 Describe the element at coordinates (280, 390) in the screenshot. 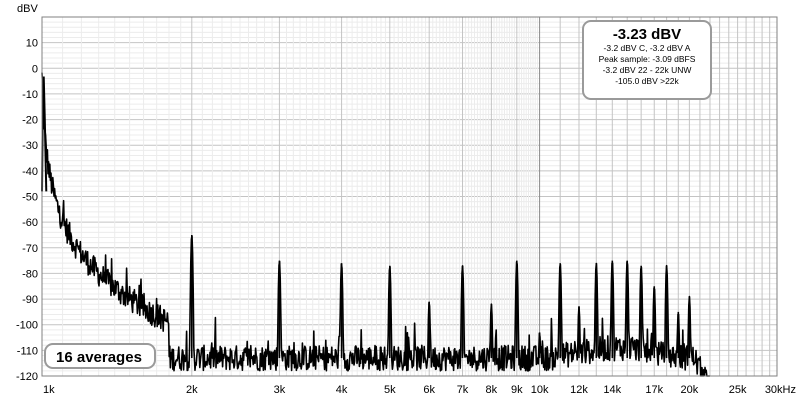

I see `x-tick-label: 3k` at that location.